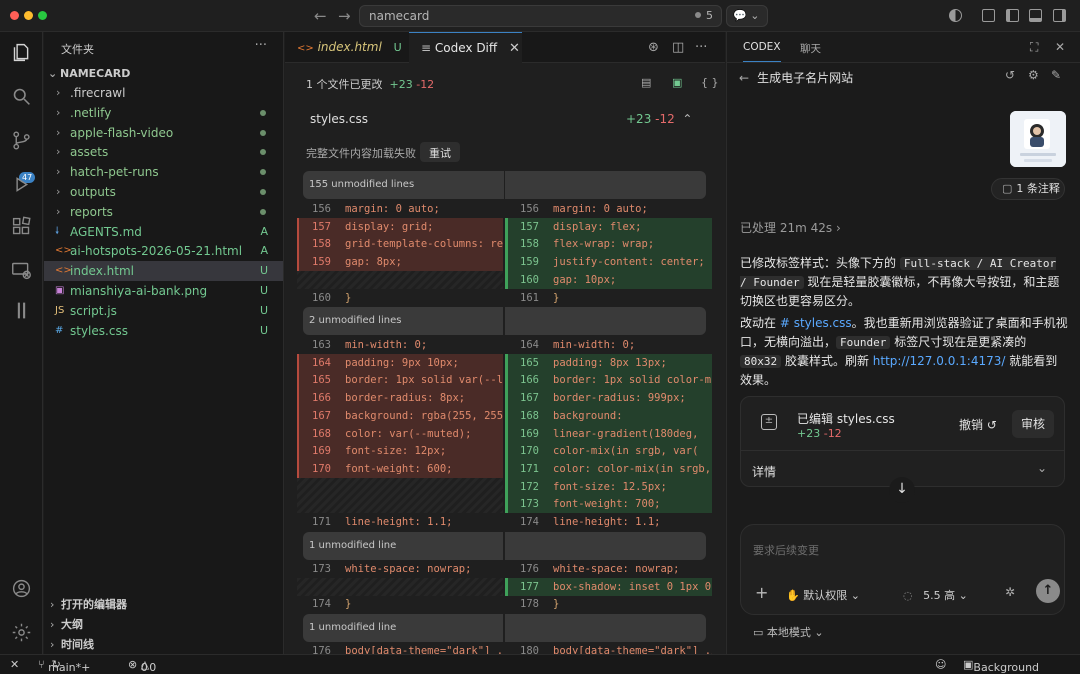 This screenshot has height=674, width=1080. I want to click on undo-button: 撤销 ↺, so click(978, 424).